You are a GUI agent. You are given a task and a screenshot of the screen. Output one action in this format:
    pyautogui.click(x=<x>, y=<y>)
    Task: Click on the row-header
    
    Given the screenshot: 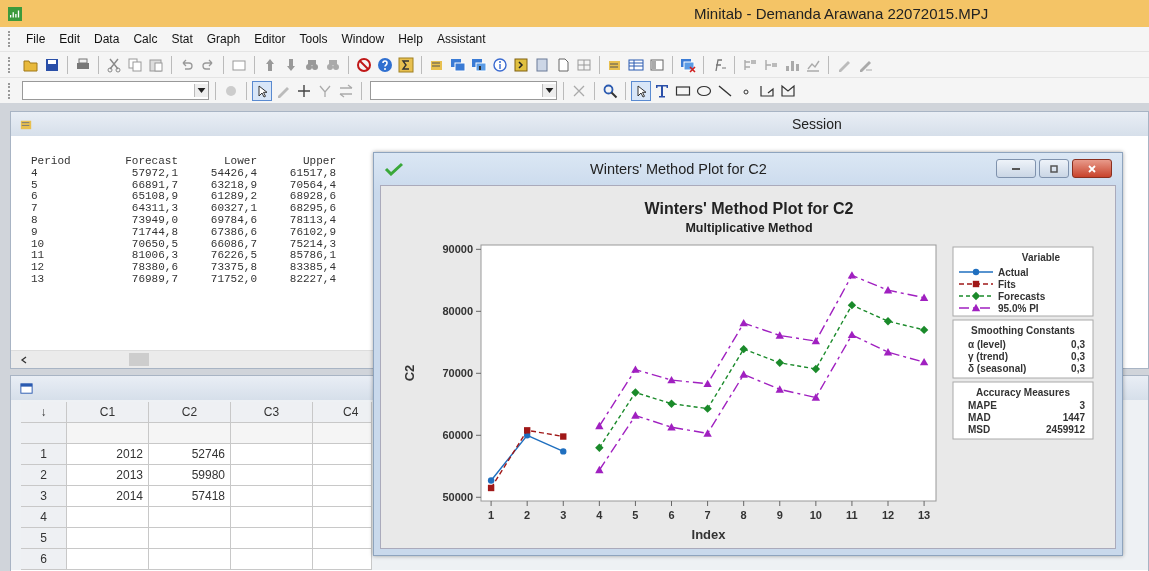 What is the action you would take?
    pyautogui.click(x=44, y=433)
    